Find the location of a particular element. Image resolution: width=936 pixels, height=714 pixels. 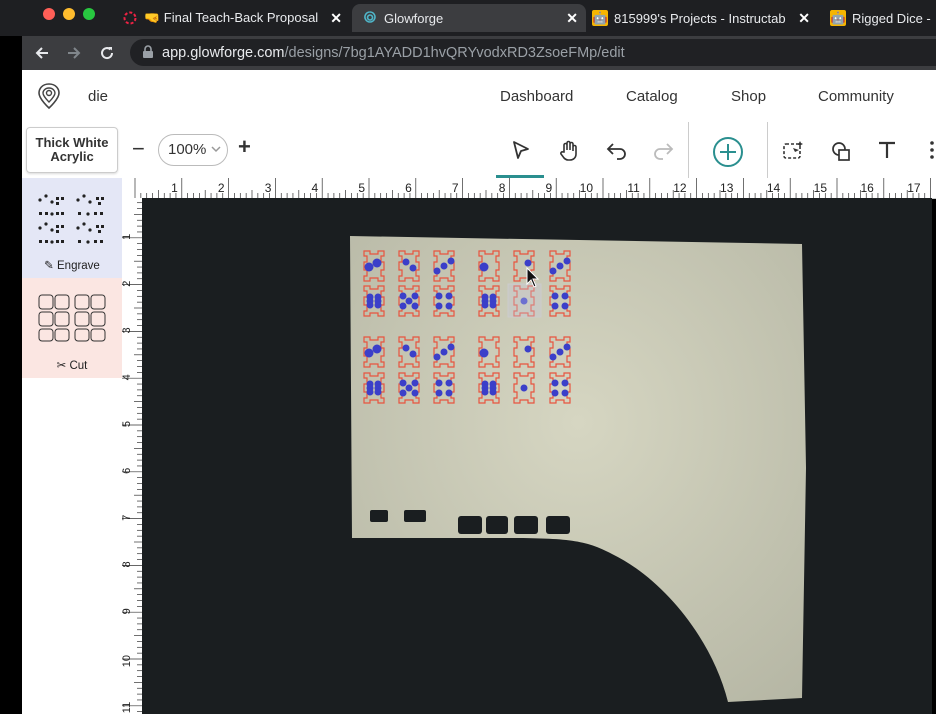

add-art-button is located at coordinates (728, 151).